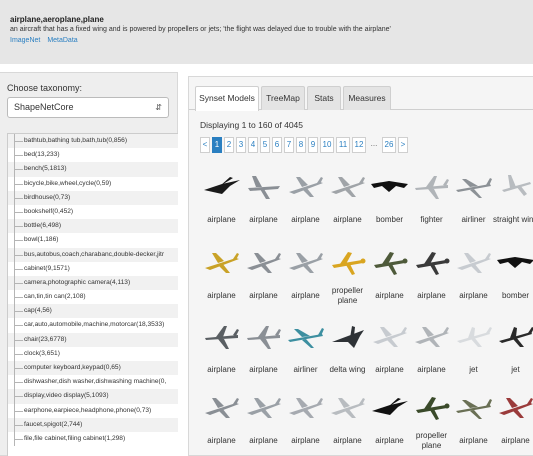 The height and width of the screenshot is (456, 533). What do you see at coordinates (93, 212) in the screenshot?
I see `tree-item: bookshelf(0,452)` at bounding box center [93, 212].